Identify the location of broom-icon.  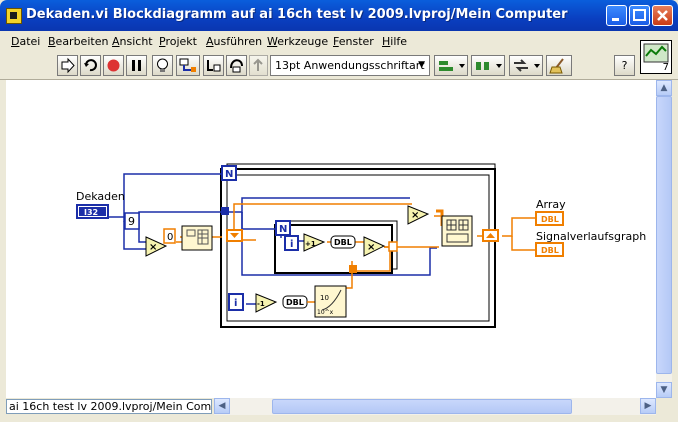
(556, 66).